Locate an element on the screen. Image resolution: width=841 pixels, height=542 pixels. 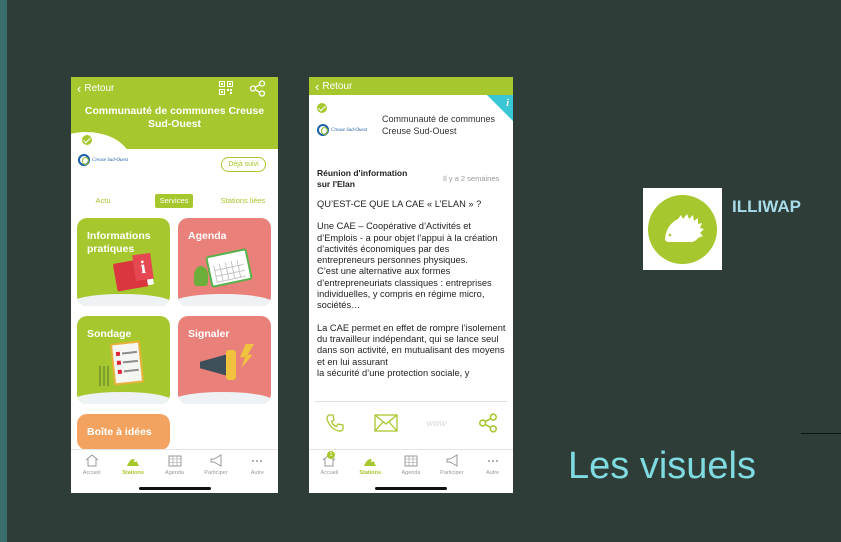
tabbar-item-accueil: Accueil is located at coordinates (91, 465).